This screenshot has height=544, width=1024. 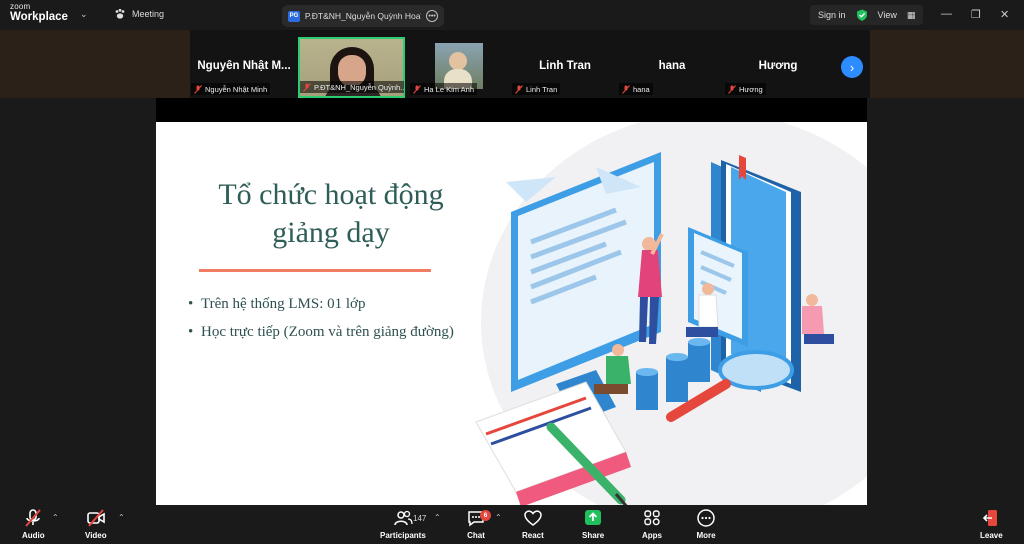 What do you see at coordinates (887, 15) in the screenshot?
I see `view-button: View` at bounding box center [887, 15].